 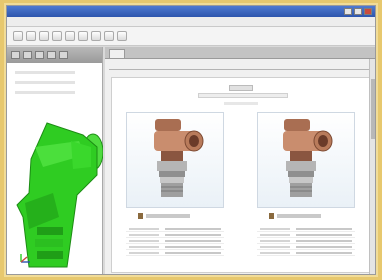 I want to click on sheet-title, so click(x=241, y=88).